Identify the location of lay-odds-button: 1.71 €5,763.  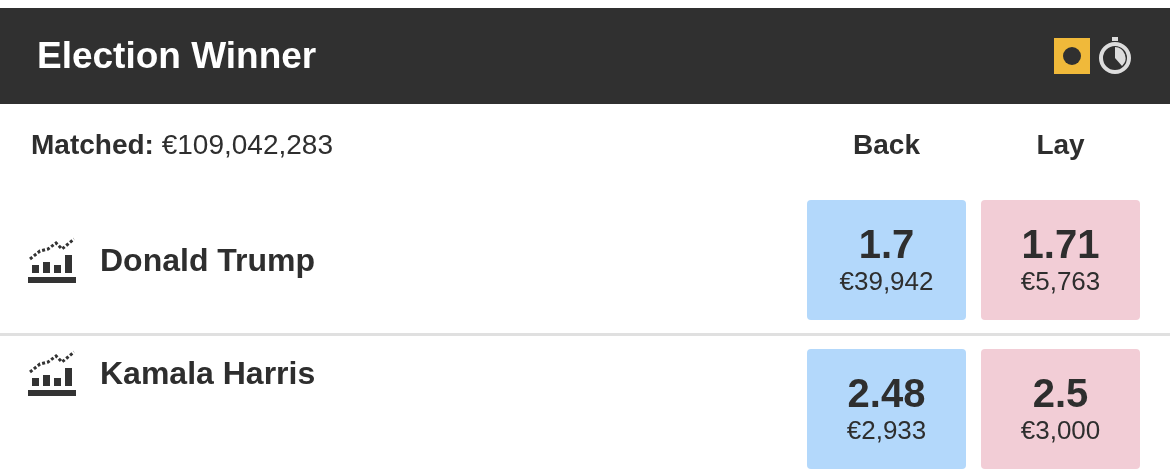
(1060, 259).